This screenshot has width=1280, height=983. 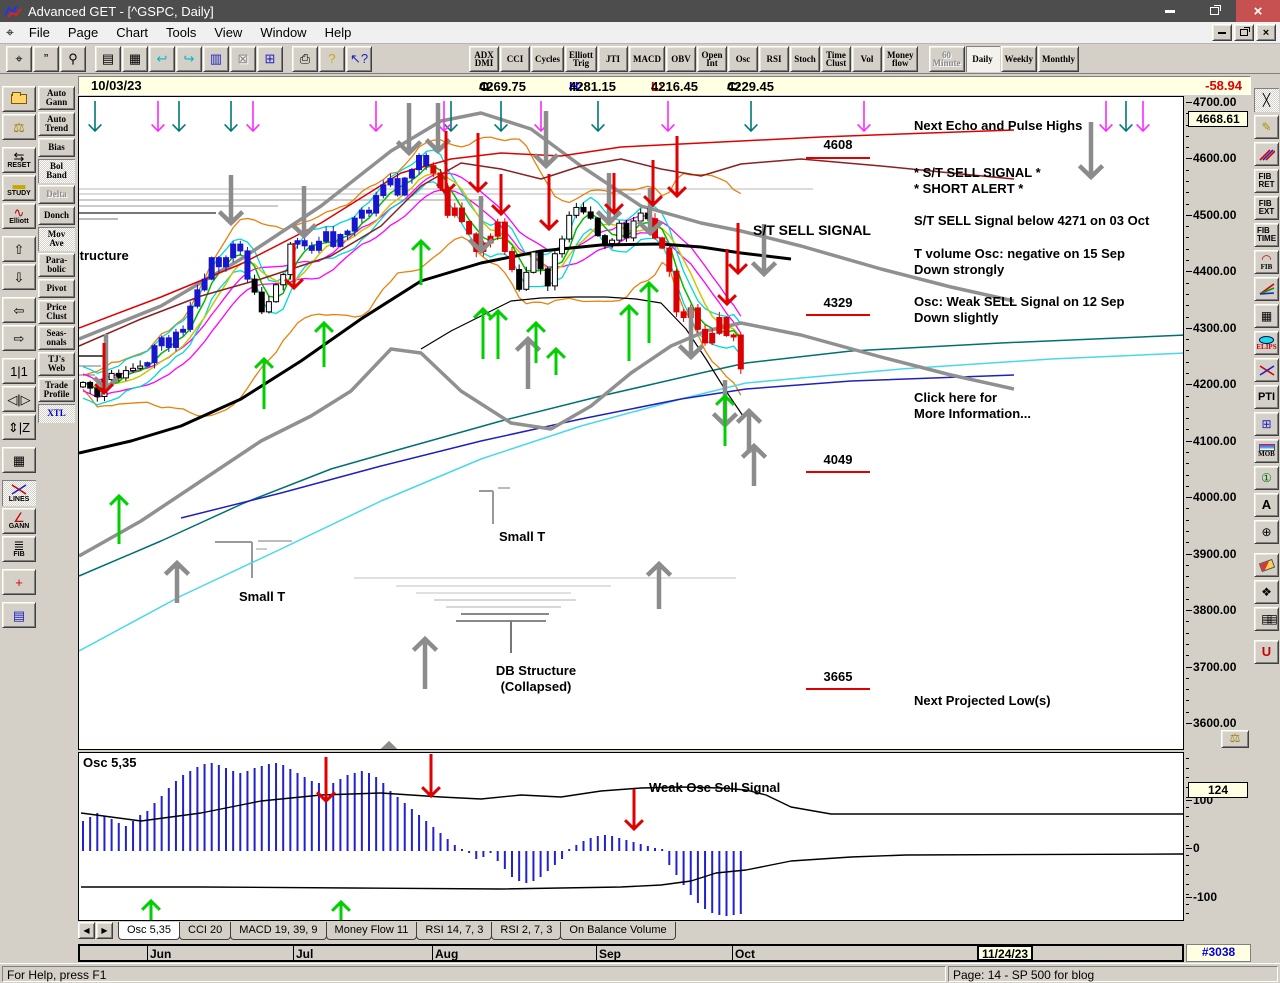 What do you see at coordinates (1244, 32) in the screenshot?
I see `mdi-restore-button` at bounding box center [1244, 32].